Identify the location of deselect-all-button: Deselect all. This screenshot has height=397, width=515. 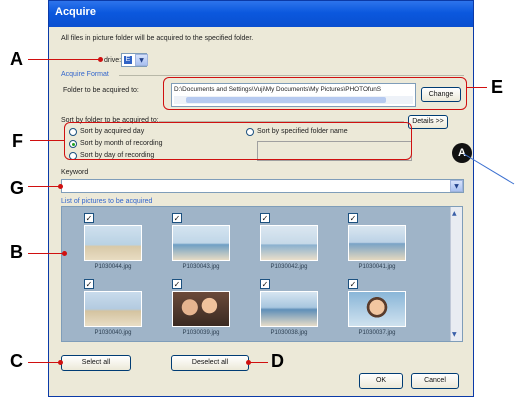
(210, 363).